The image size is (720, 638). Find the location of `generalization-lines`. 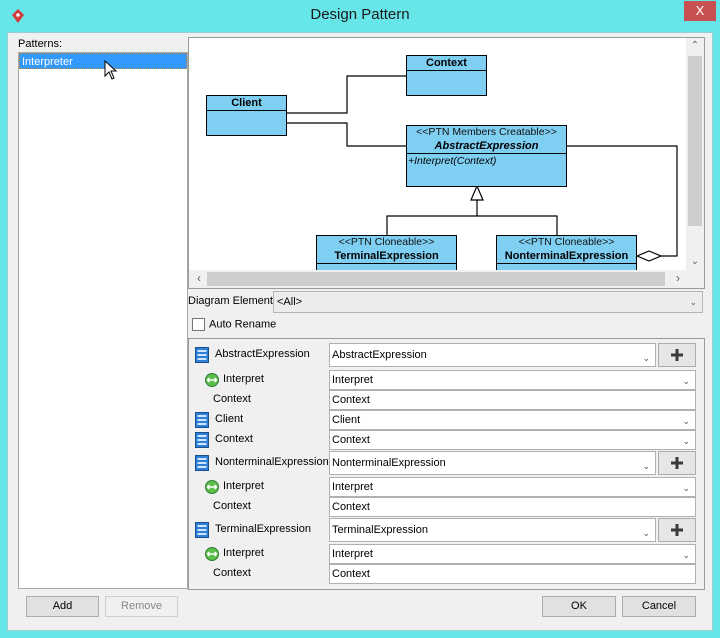

generalization-lines is located at coordinates (472, 218).